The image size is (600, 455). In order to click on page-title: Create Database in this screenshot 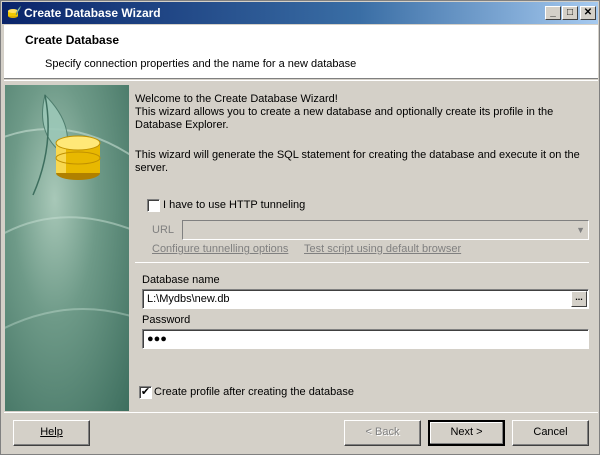, I will do `click(72, 40)`.